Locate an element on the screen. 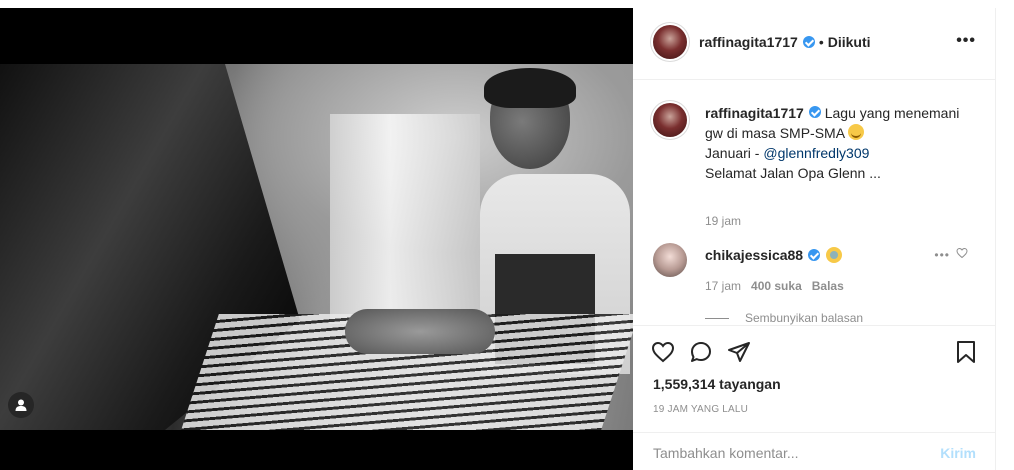 This screenshot has height=470, width=1014. post-timestamp: 19 JAM YANG LALU is located at coordinates (700, 409).